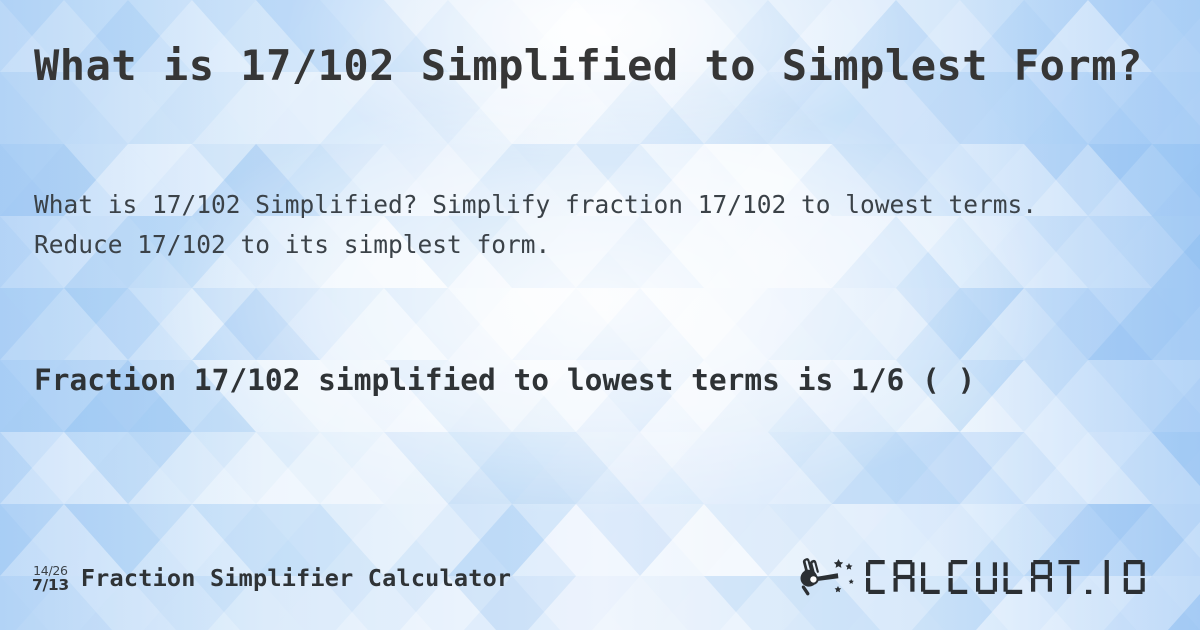 The height and width of the screenshot is (630, 1200). Describe the element at coordinates (827, 577) in the screenshot. I see `hand-magic-wand-icon` at that location.